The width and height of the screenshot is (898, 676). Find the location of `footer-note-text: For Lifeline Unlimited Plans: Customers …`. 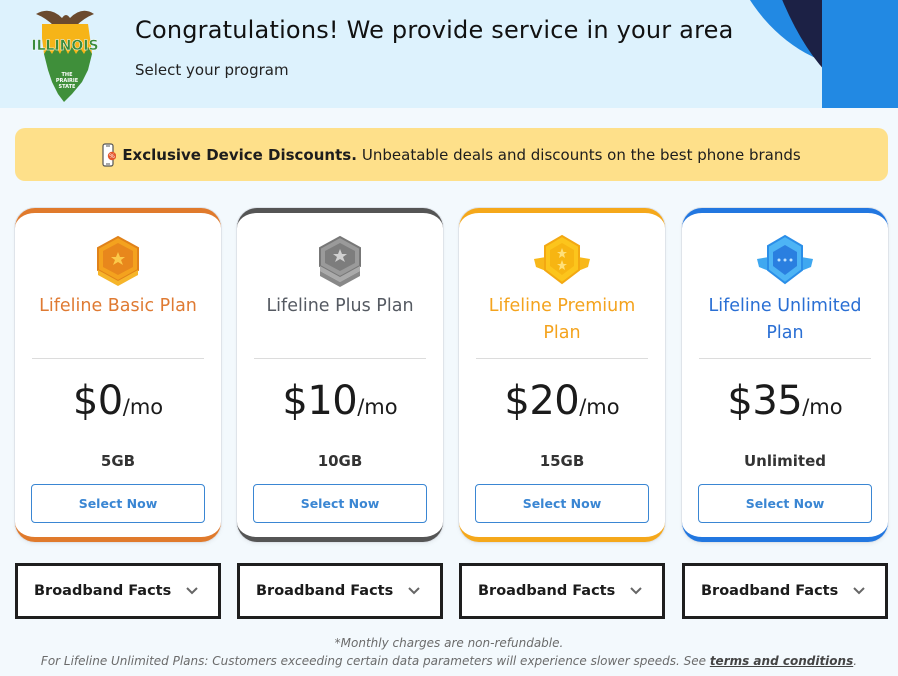

footer-note-text: For Lifeline Unlimited Plans: Customers … is located at coordinates (375, 661).